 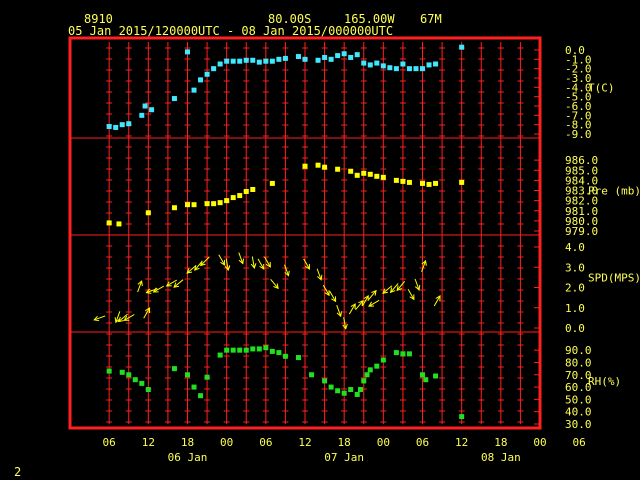 What do you see at coordinates (344, 442) in the screenshot?
I see `x-tick-label: 18` at bounding box center [344, 442].